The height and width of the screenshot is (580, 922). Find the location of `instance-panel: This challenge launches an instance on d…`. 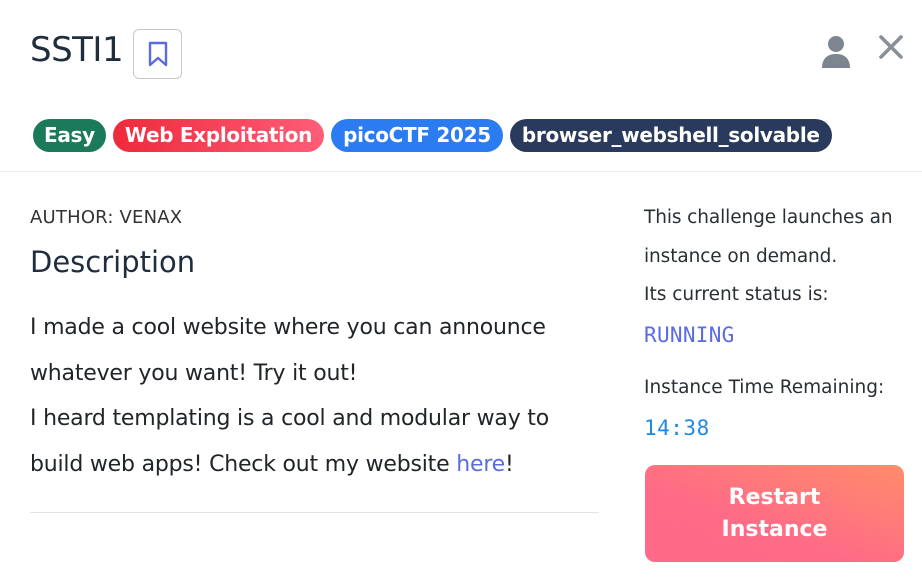

instance-panel: This challenge launches an instance on d… is located at coordinates (779, 319).